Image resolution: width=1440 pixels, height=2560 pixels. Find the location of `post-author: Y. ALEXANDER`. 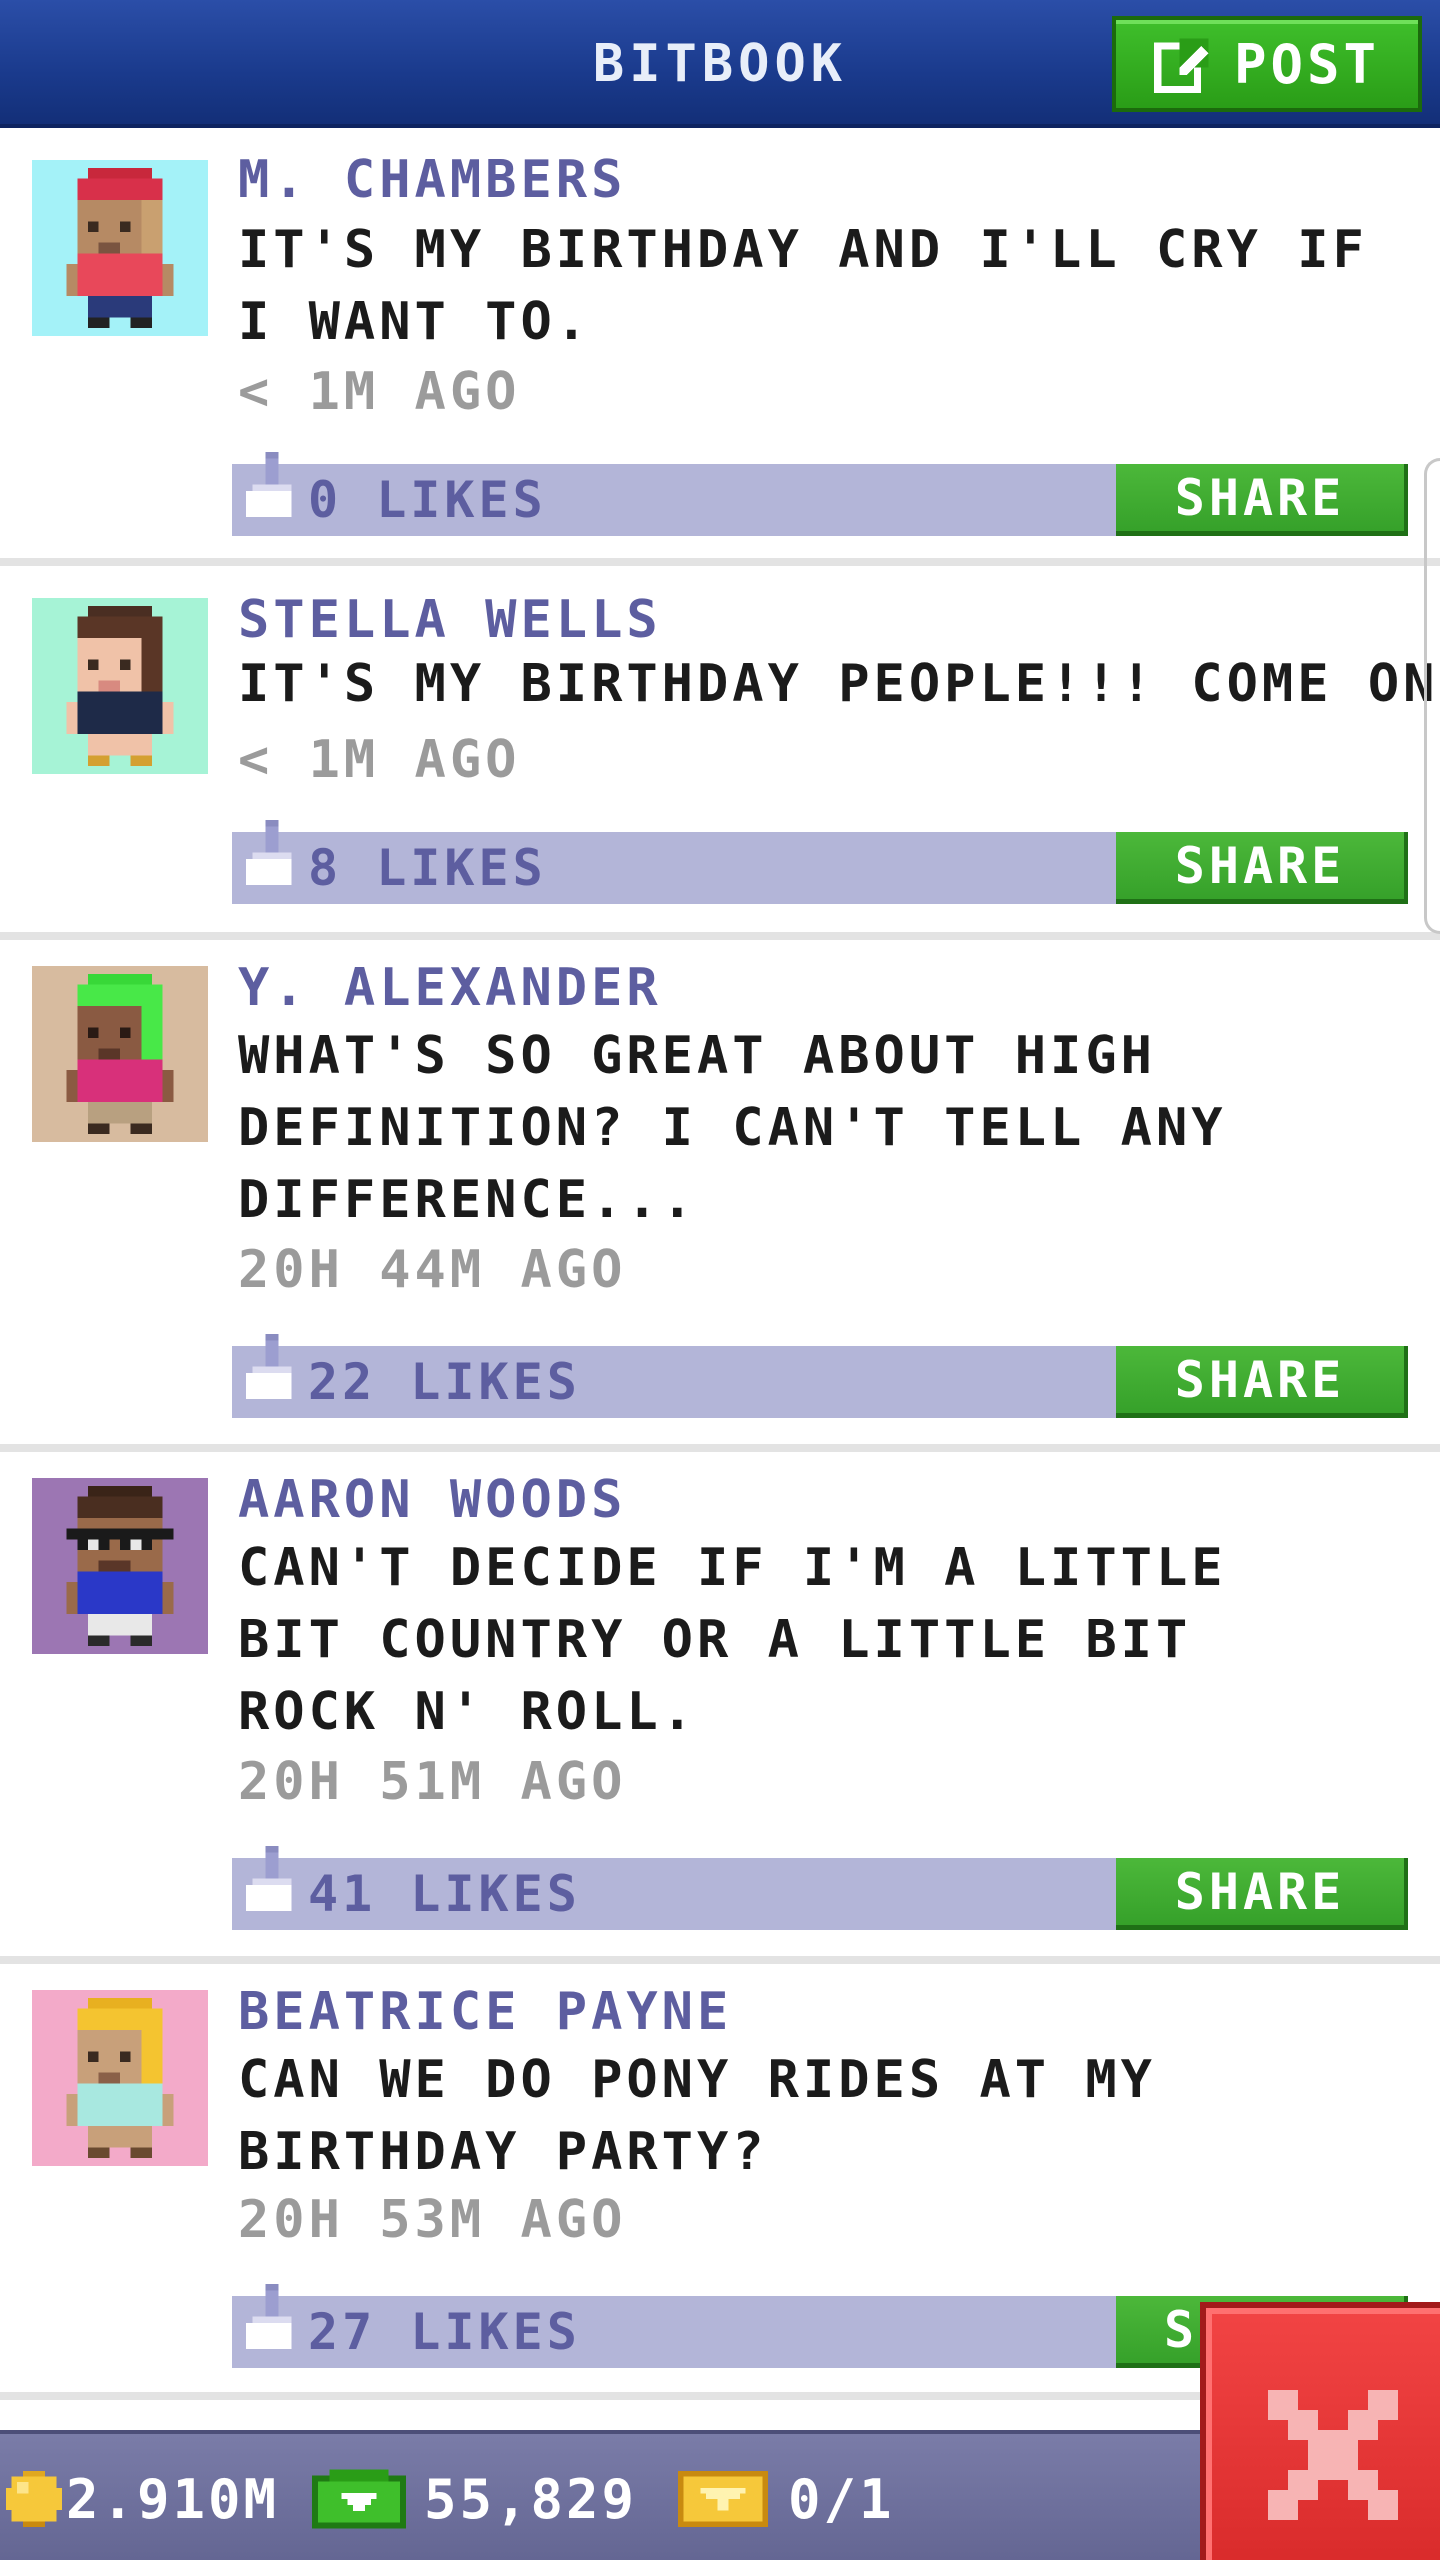

post-author: Y. ALEXANDER is located at coordinates (450, 988).